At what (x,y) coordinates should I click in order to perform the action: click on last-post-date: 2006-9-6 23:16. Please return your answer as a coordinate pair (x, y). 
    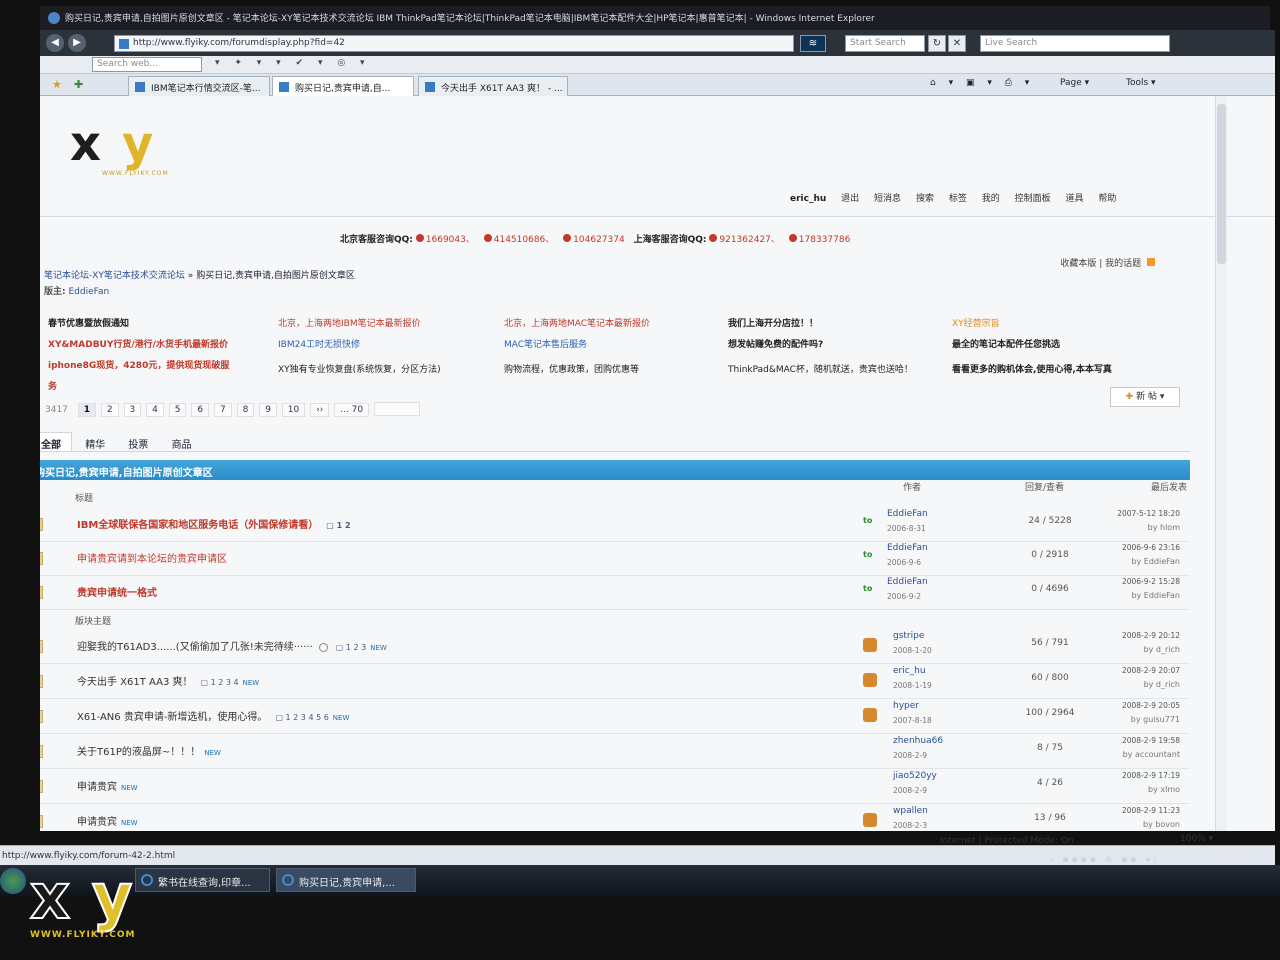
    Looking at the image, I should click on (1137, 547).